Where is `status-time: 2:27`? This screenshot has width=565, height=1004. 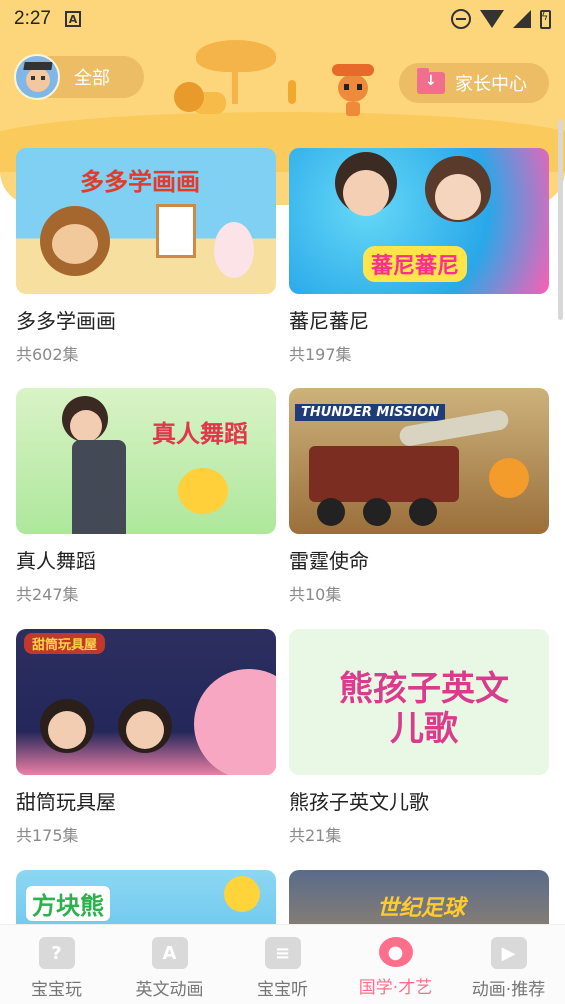 status-time: 2:27 is located at coordinates (32, 18).